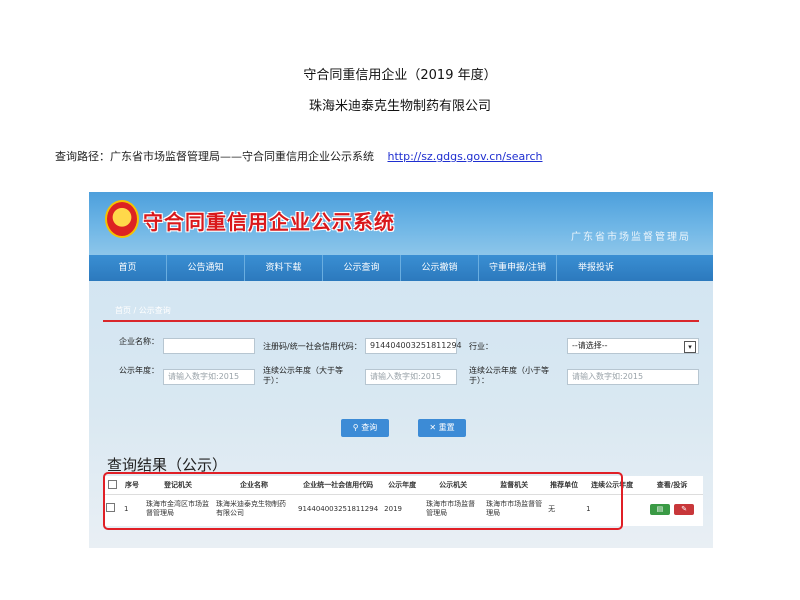 The height and width of the screenshot is (600, 800). I want to click on company-name-input, so click(209, 346).